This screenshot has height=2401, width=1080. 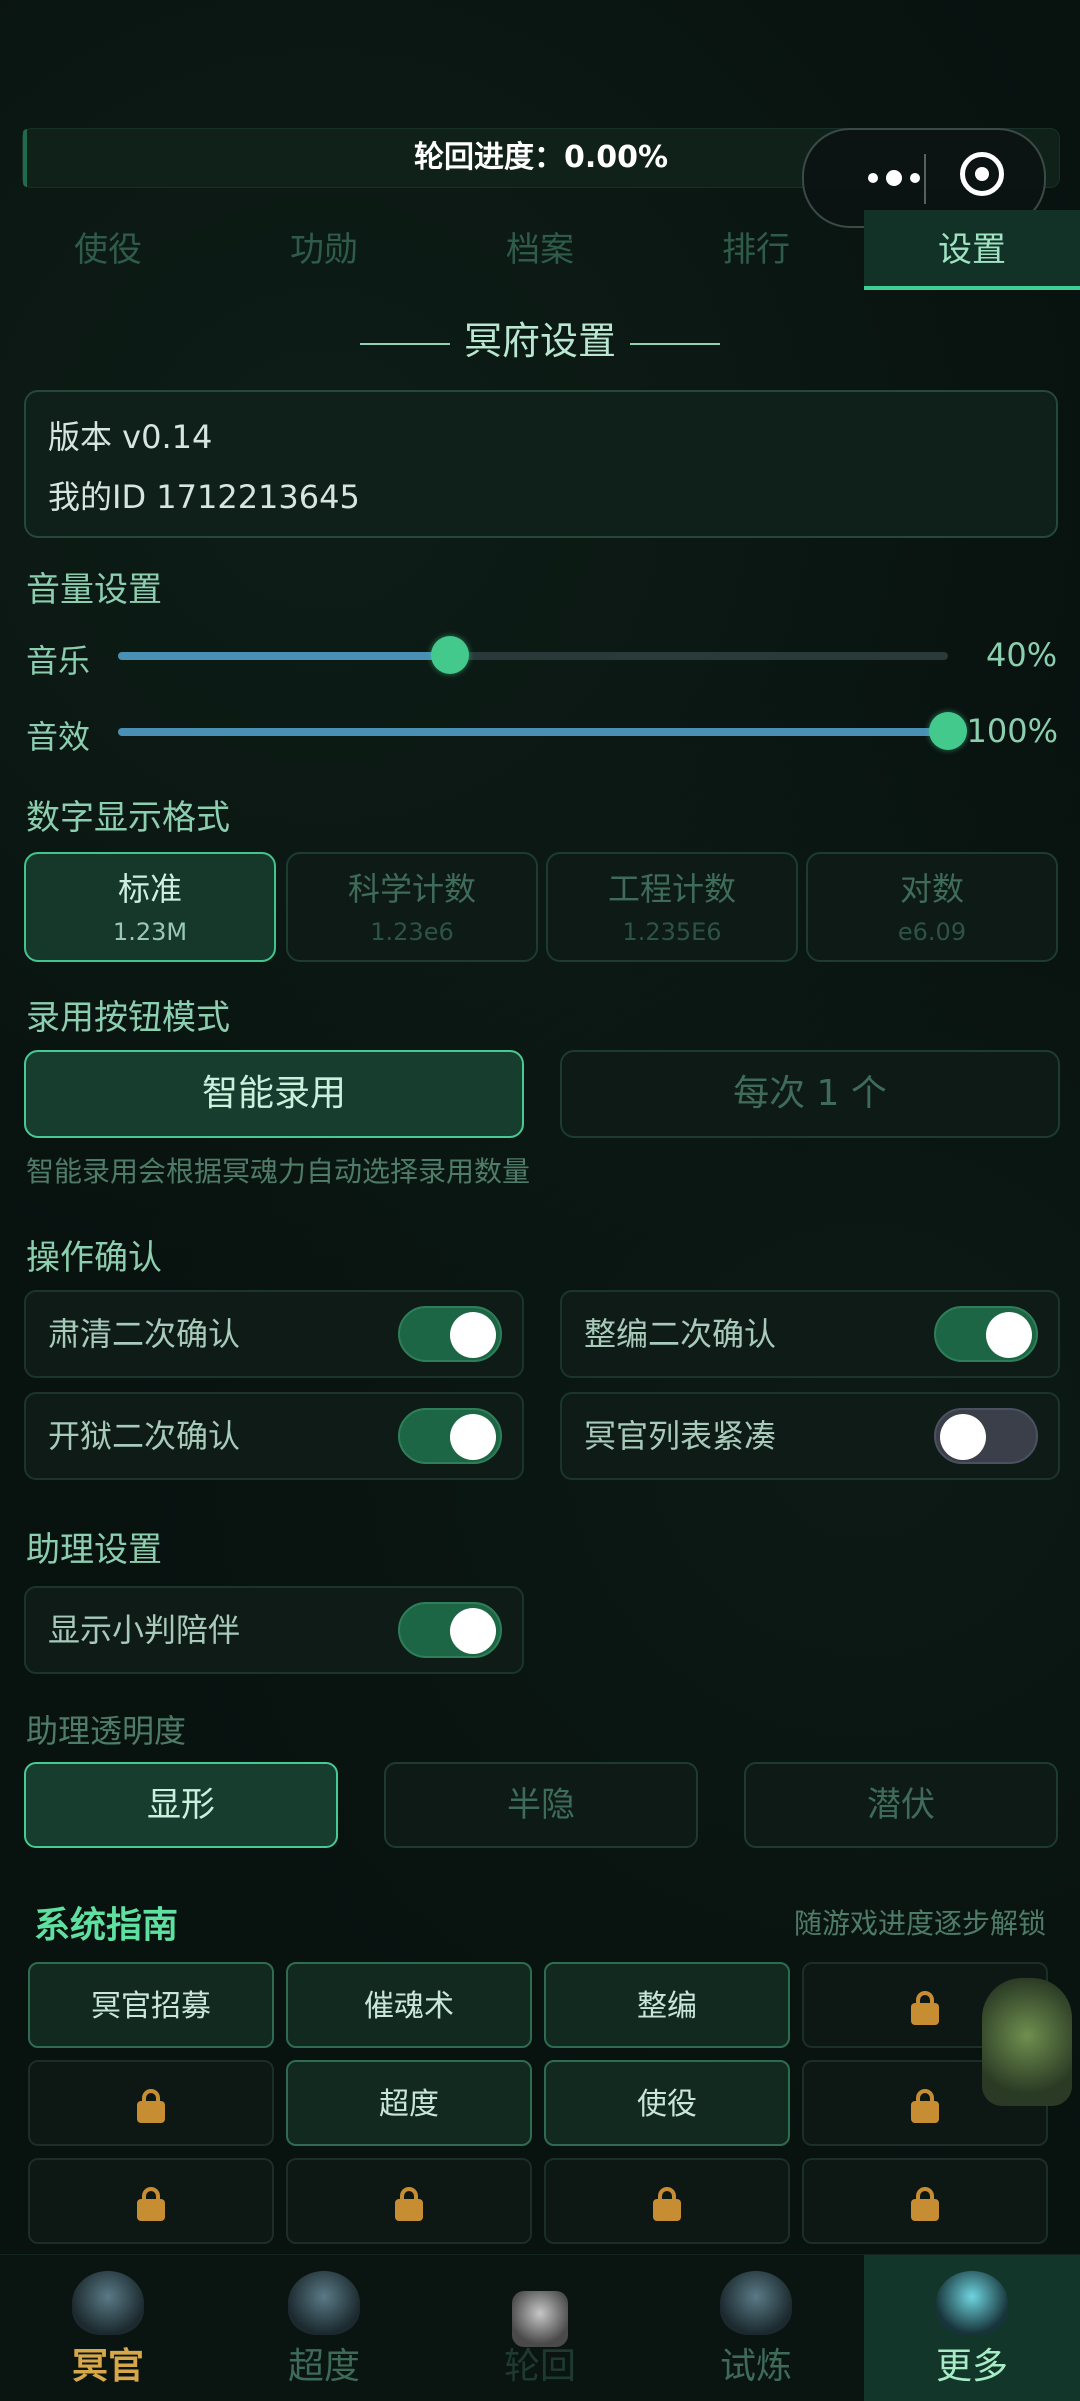 What do you see at coordinates (901, 1805) in the screenshot?
I see `opacity-hidden-button: 潜伏` at bounding box center [901, 1805].